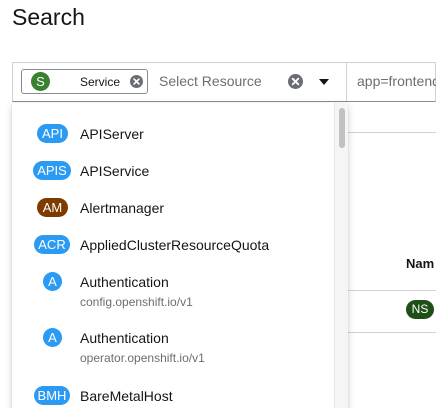 The height and width of the screenshot is (408, 436). I want to click on menu-item-apiservice: APIS APIService, so click(173, 170).